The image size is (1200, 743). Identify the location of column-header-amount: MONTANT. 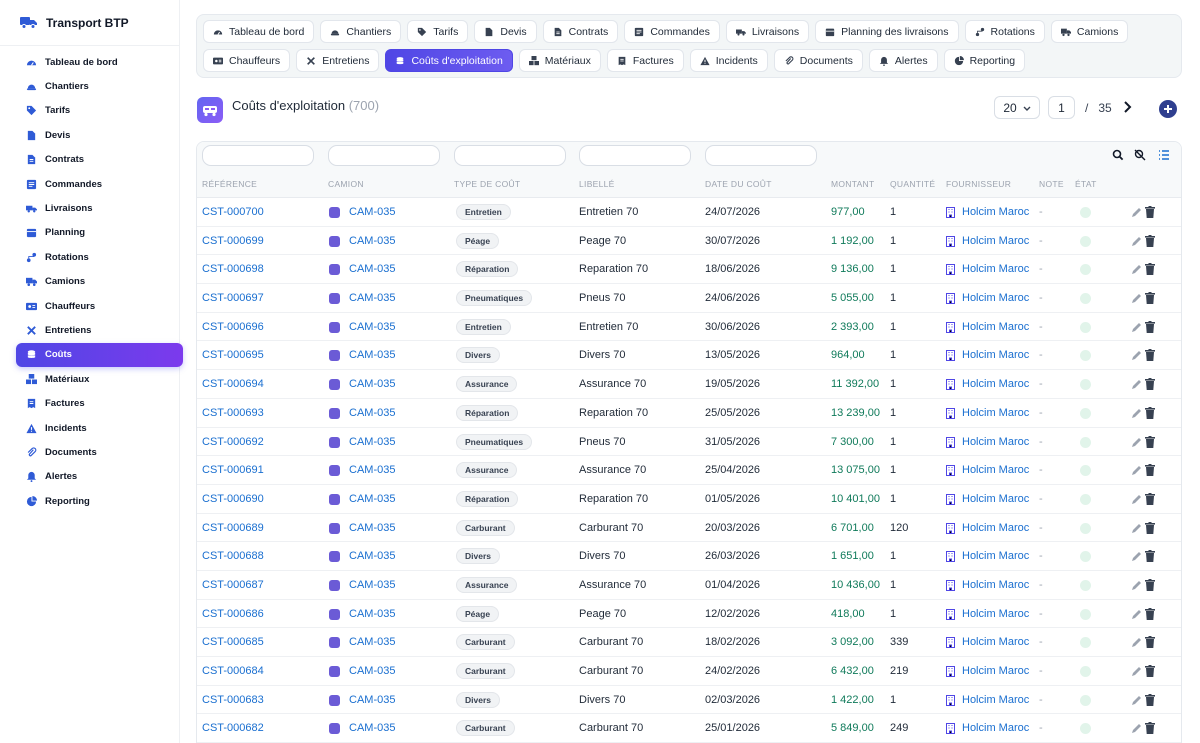
(853, 184).